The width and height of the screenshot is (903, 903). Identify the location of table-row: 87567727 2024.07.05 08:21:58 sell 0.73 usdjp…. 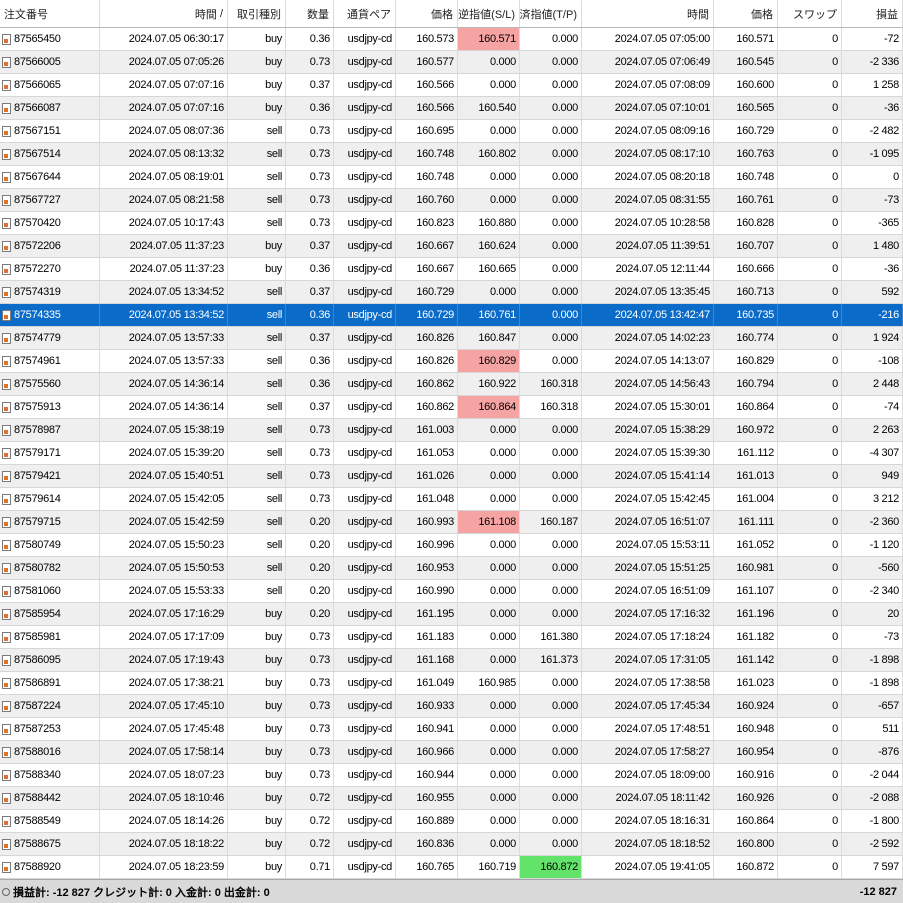
(451, 200).